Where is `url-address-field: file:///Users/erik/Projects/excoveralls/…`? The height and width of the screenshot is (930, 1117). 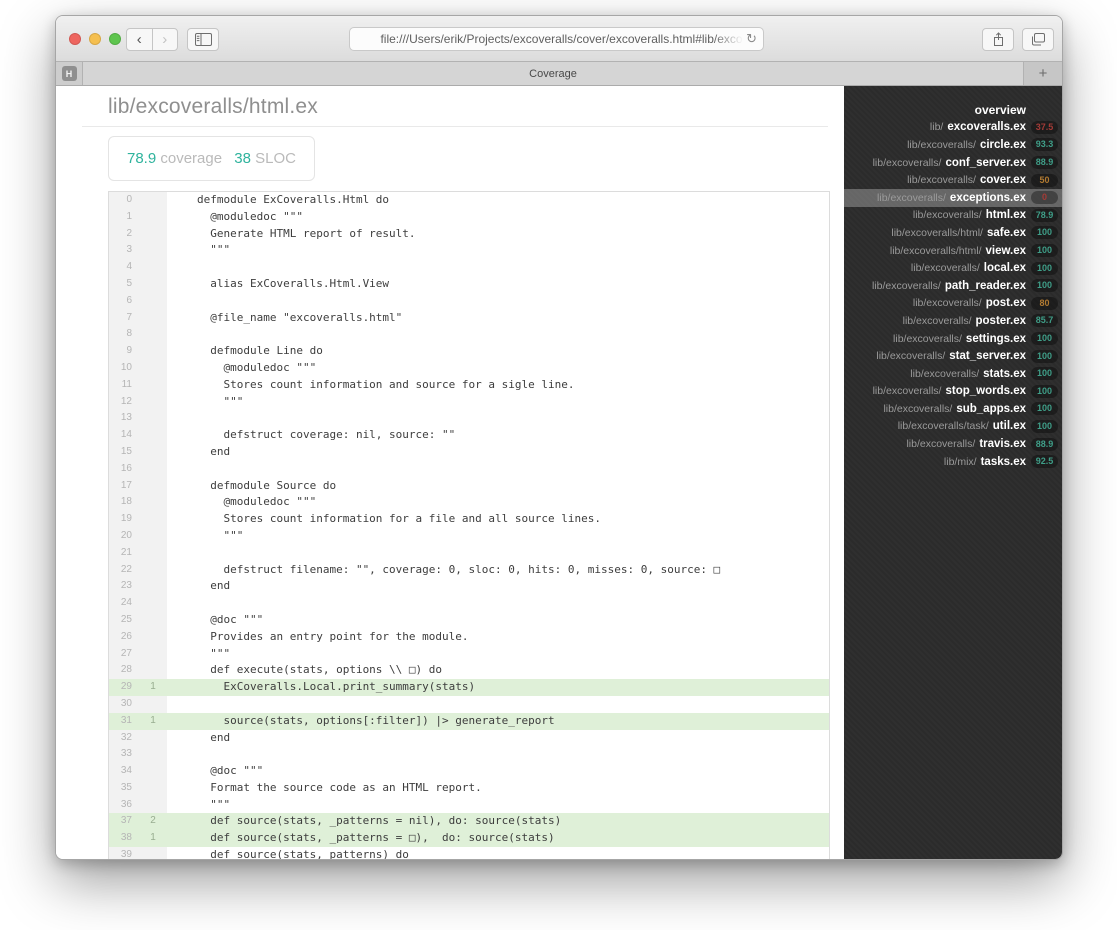
url-address-field: file:///Users/erik/Projects/excoveralls/… is located at coordinates (556, 39).